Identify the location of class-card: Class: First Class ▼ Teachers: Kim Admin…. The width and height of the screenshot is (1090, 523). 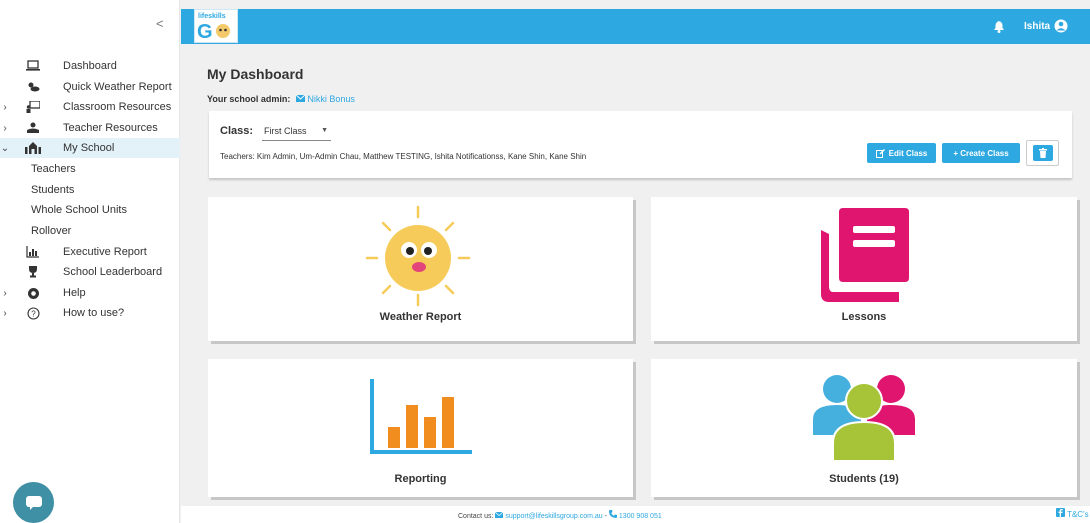
(640, 144).